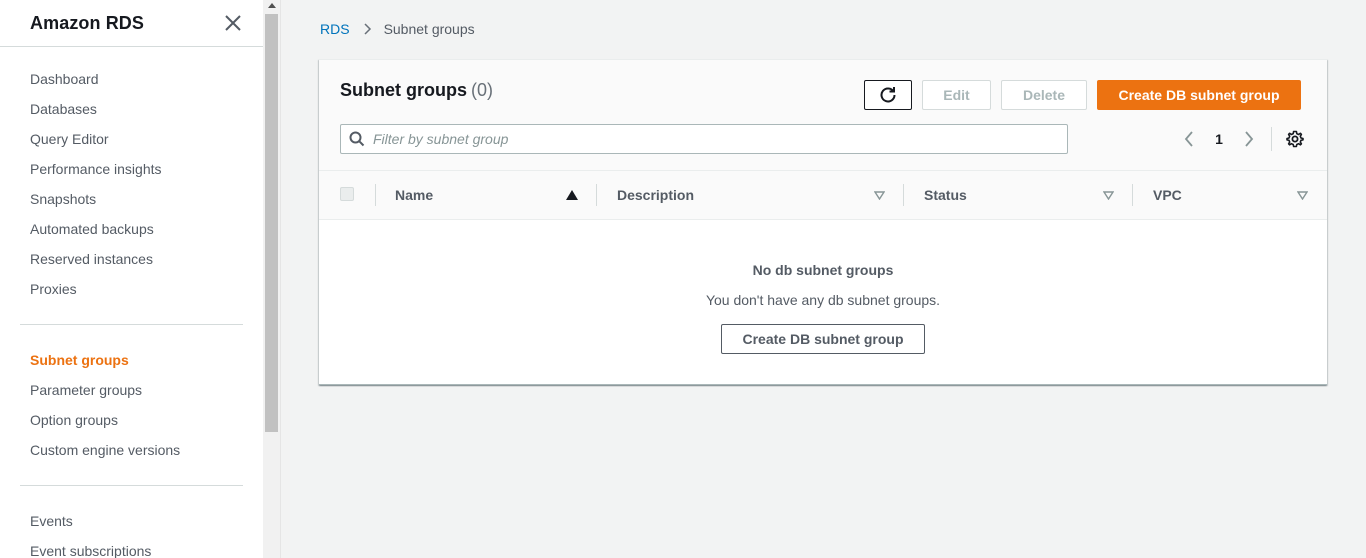 The width and height of the screenshot is (1366, 558). I want to click on scroll-thumb, so click(271, 223).